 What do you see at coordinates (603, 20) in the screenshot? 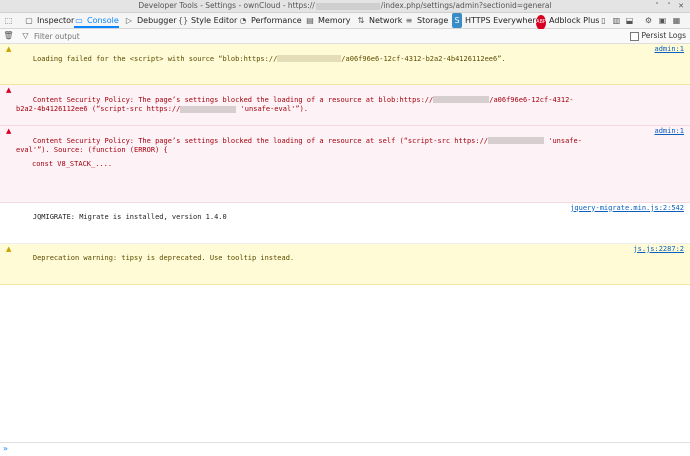
I see `responsive-design-icon: ▯` at bounding box center [603, 20].